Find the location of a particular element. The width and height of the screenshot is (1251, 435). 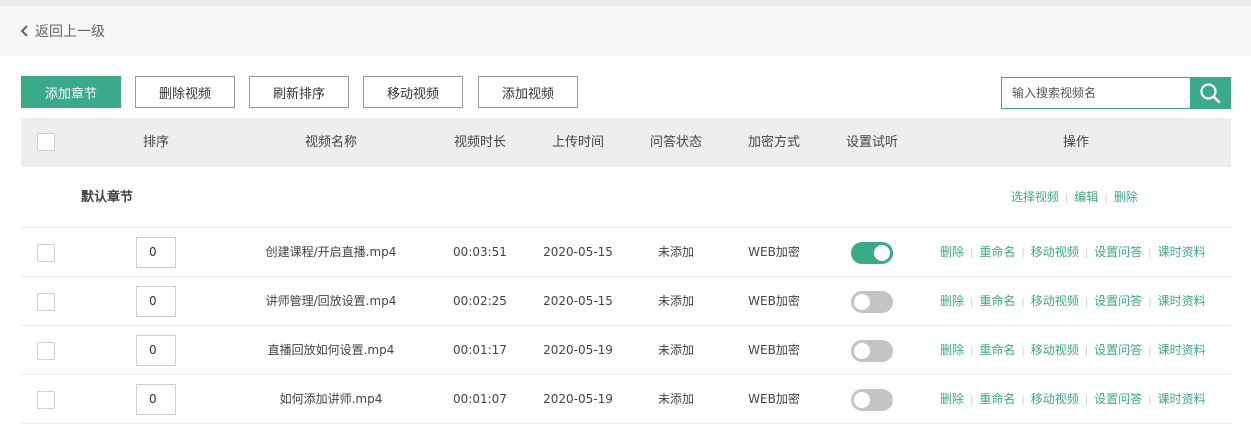

header-encryption: 加密方式 is located at coordinates (774, 142).